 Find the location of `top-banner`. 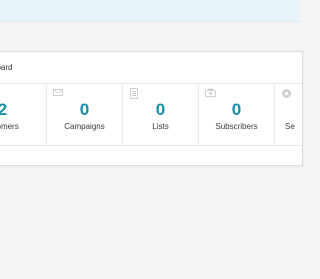

top-banner is located at coordinates (150, 11).